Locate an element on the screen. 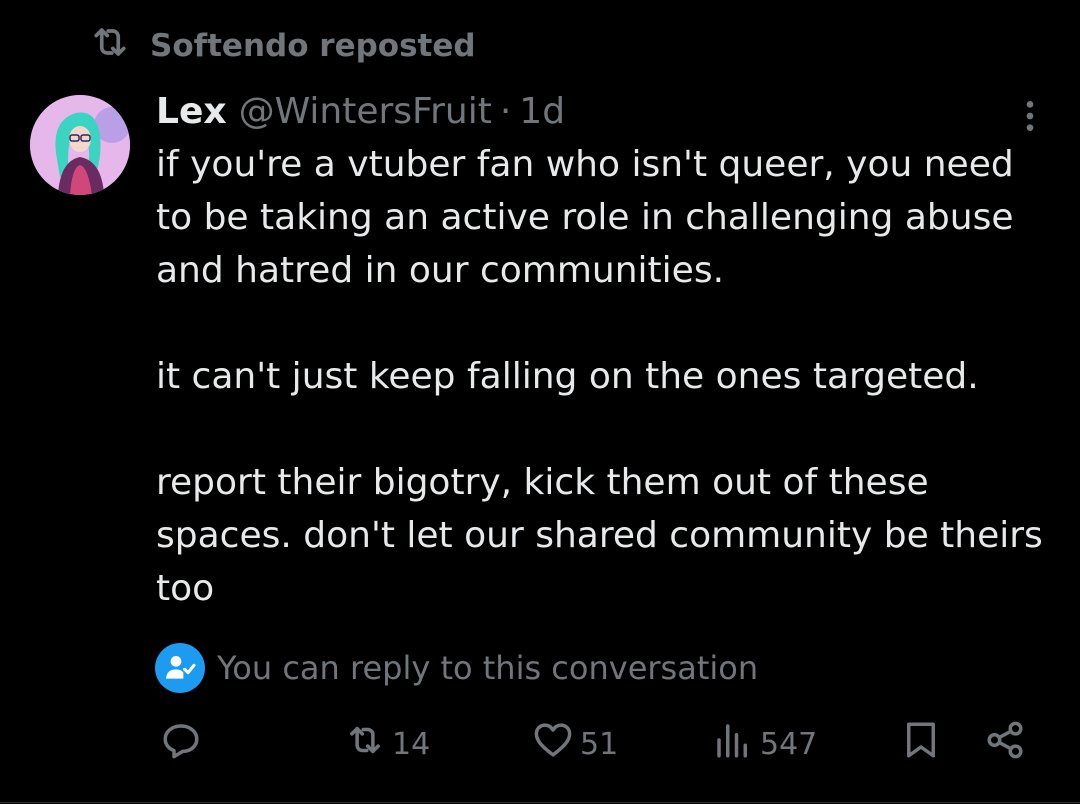 This screenshot has width=1080, height=804. post-header: Lex @WintersFruit · 1d is located at coordinates (360, 111).